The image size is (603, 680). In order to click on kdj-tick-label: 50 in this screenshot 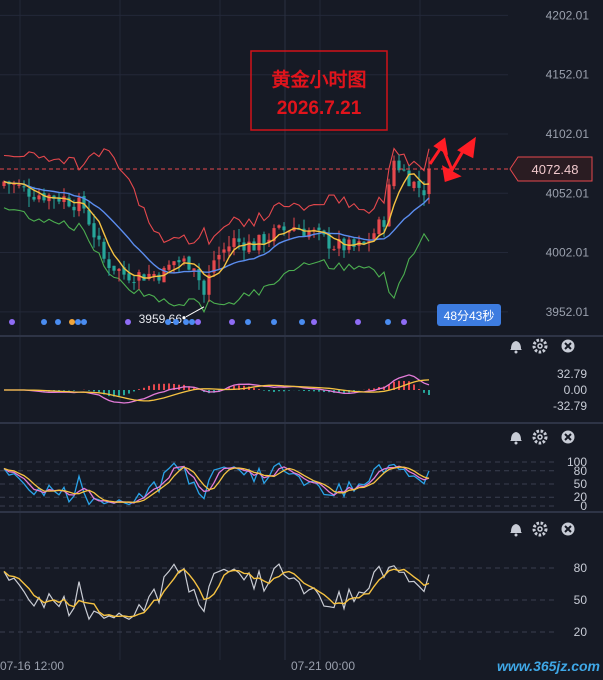, I will do `click(581, 484)`.